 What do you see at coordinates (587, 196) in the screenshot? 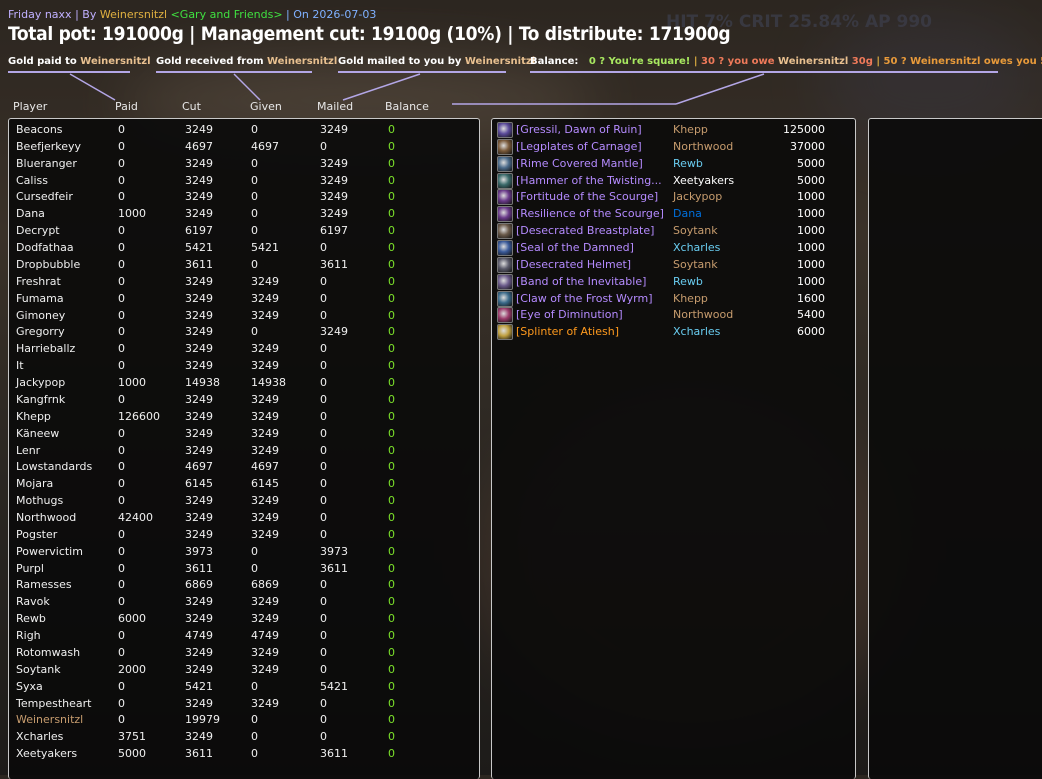
I see `loot-item-link: [Fortitude of the Scourge]` at bounding box center [587, 196].